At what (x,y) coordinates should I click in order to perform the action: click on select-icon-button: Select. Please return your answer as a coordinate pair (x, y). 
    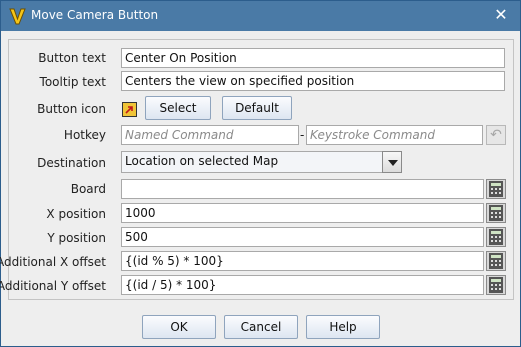
    Looking at the image, I should click on (178, 108).